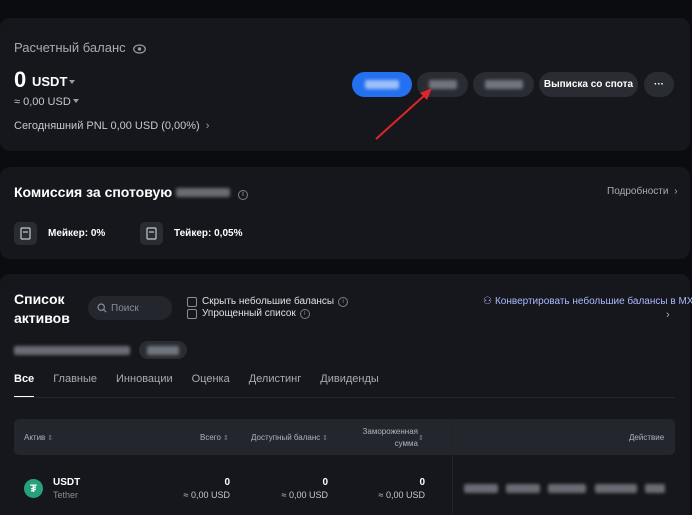 This screenshot has height=515, width=692. I want to click on fee-title: Комиссия за спотовую i, so click(131, 192).